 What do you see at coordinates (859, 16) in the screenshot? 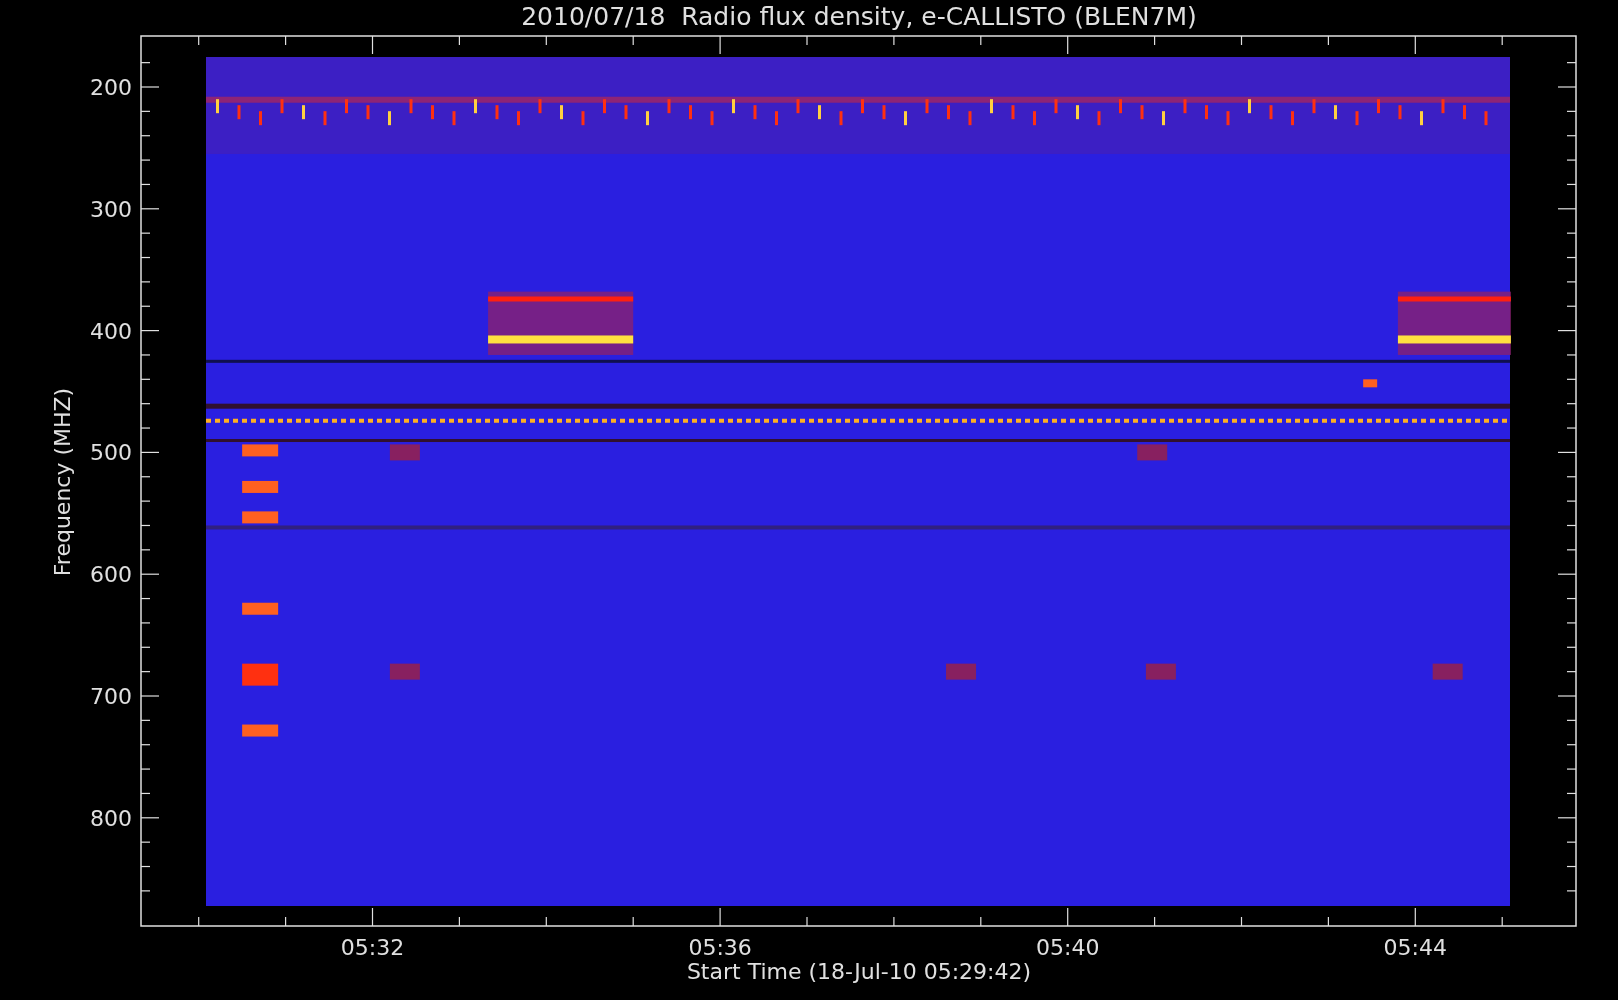
I see `chart-title: 2010/07/18 Radio flux density, e-CALLISTO (BLEN7M)` at bounding box center [859, 16].